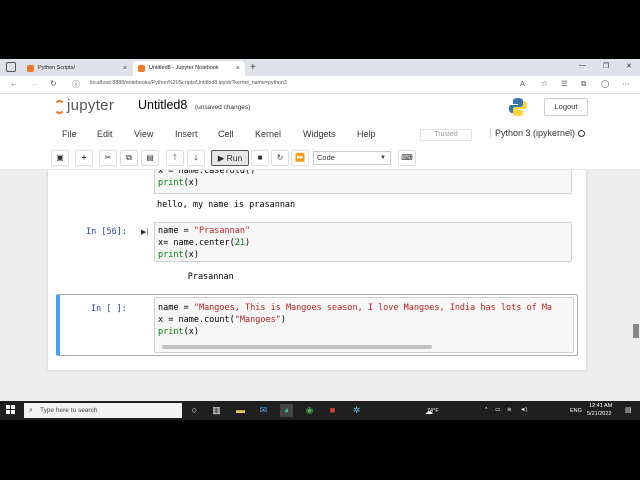 The image size is (640, 480). Describe the element at coordinates (433, 411) in the screenshot. I see `weather-temp: 74°F` at that location.